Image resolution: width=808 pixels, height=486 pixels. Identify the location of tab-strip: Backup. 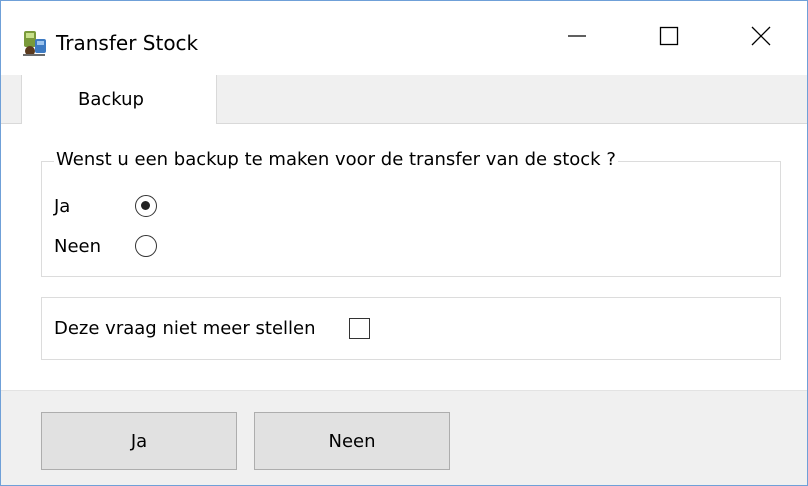
(404, 99).